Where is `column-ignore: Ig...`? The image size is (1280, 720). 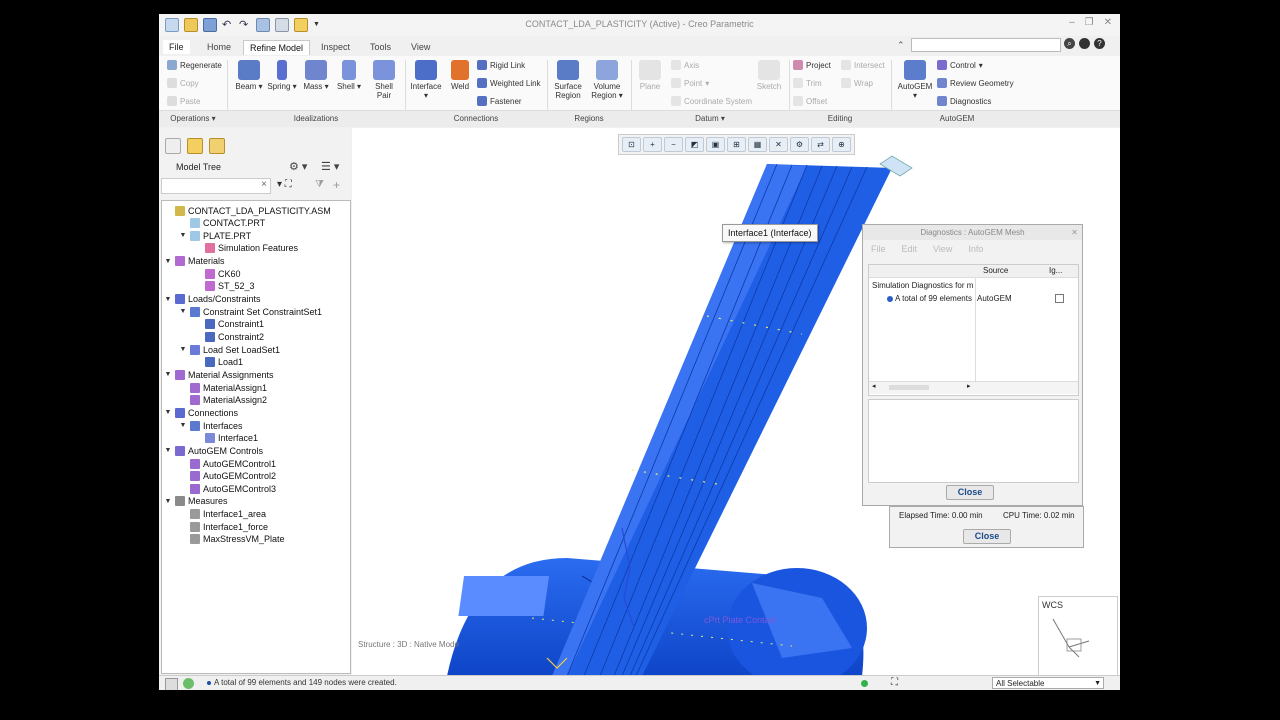
column-ignore: Ig... is located at coordinates (1055, 270).